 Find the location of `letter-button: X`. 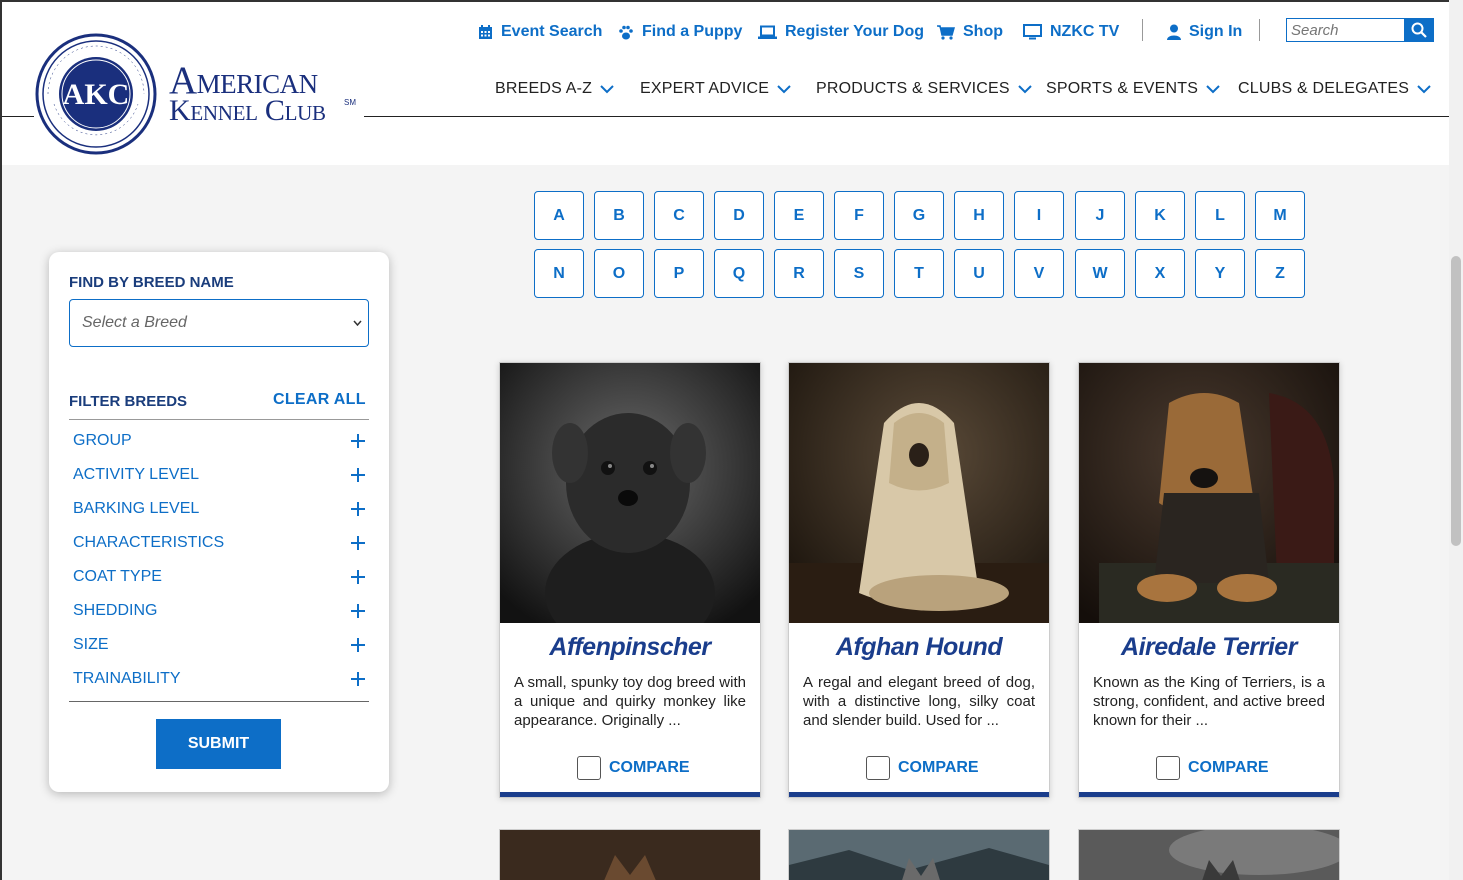

letter-button: X is located at coordinates (1160, 273).